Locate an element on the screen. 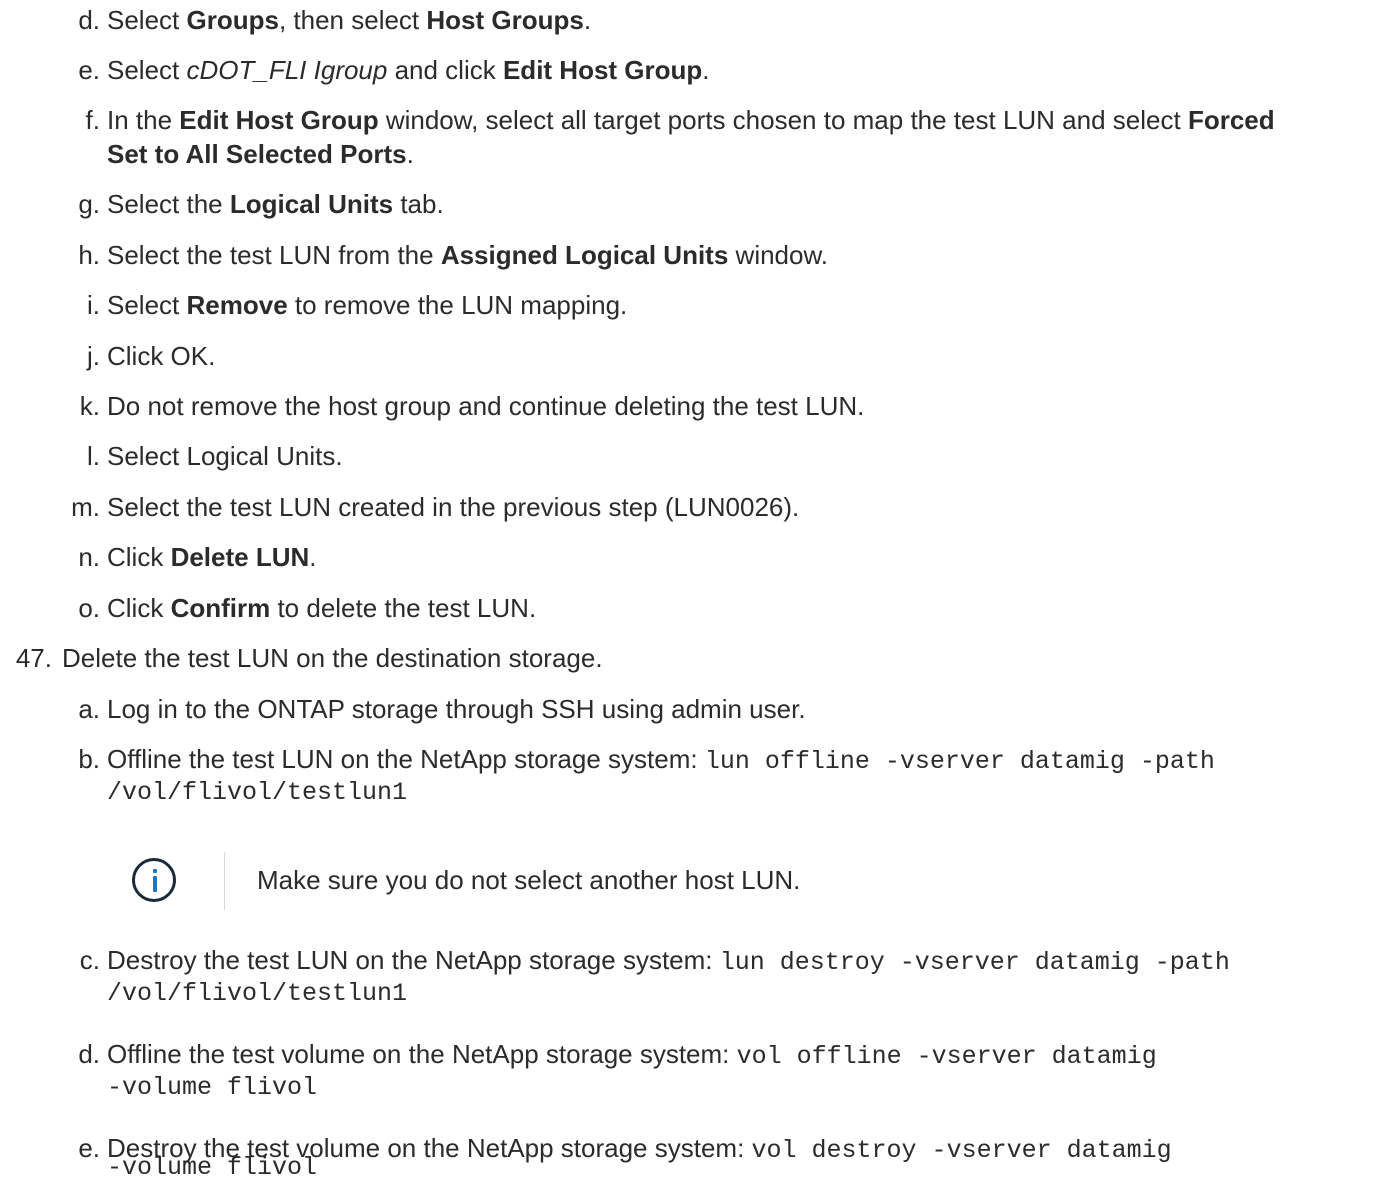 The image size is (1377, 1188). bold-term: Assigned Logical Units is located at coordinates (584, 255).